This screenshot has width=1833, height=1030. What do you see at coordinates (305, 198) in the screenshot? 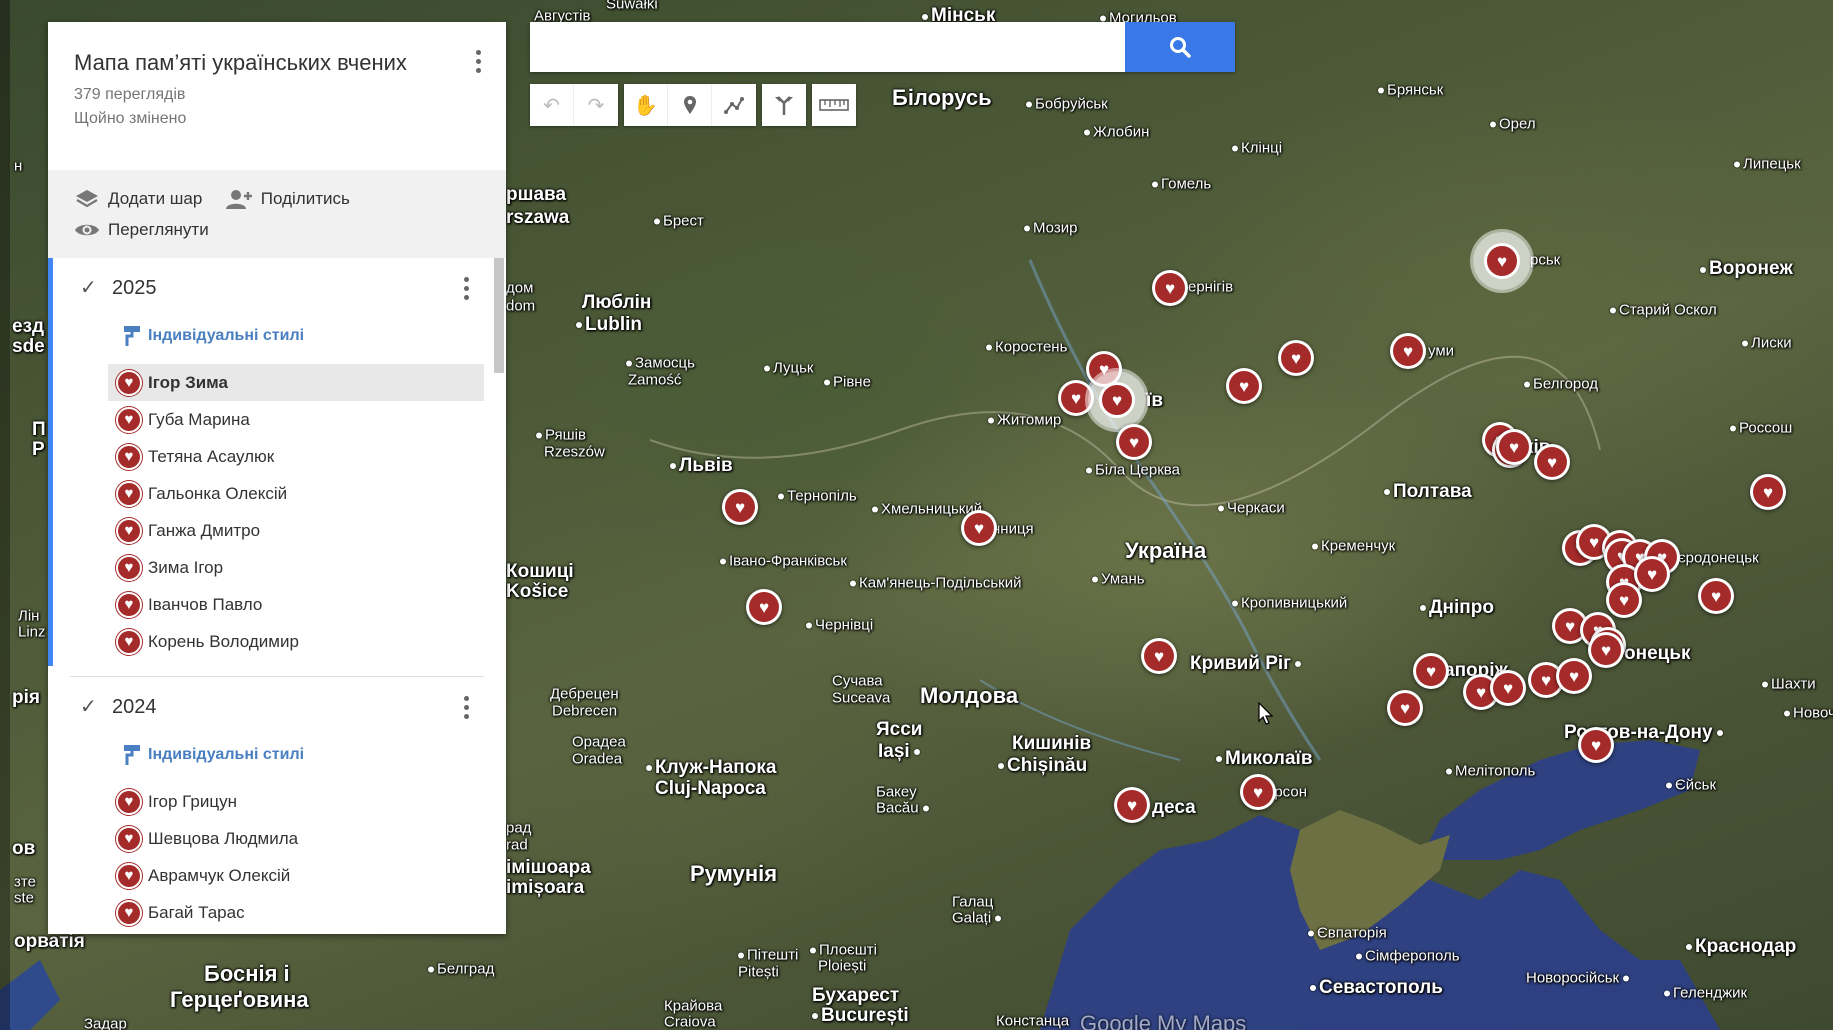
I see `share-label: Поділитись` at bounding box center [305, 198].